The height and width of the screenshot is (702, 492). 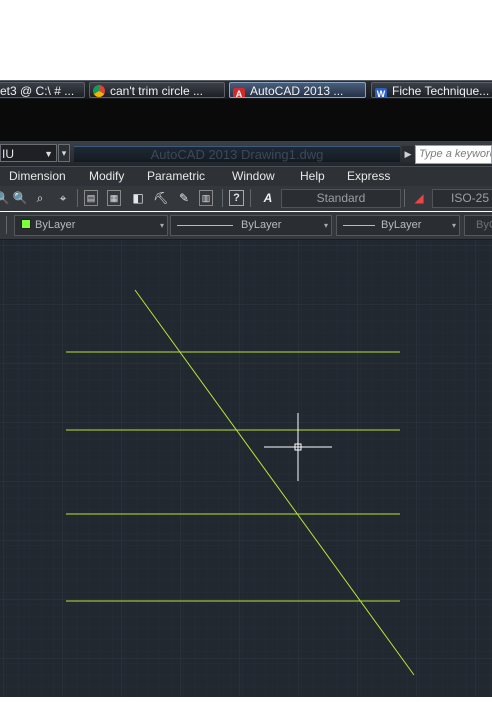 I want to click on workspace-select: IU ▼, so click(x=28, y=153).